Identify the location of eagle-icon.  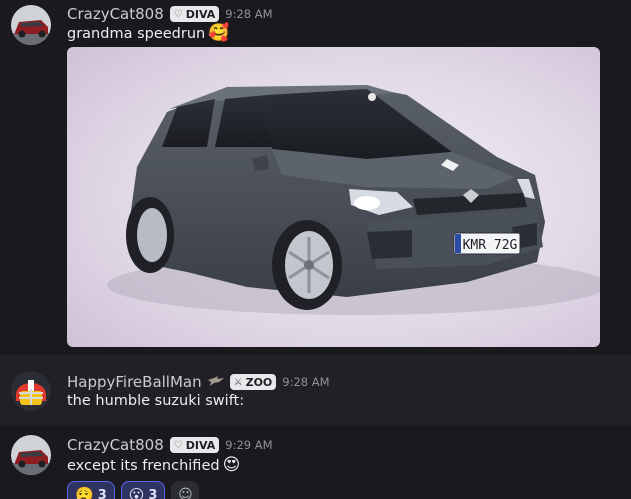
(215, 382).